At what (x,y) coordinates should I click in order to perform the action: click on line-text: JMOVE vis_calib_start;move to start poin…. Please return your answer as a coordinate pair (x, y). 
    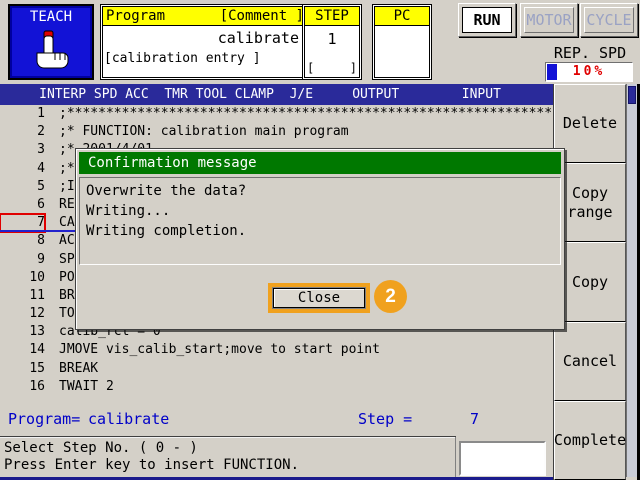
    Looking at the image, I should click on (219, 350).